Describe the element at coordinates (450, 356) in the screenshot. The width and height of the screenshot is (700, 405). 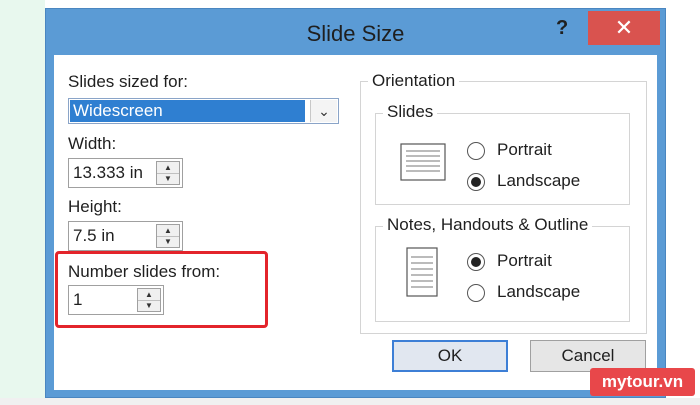
I see `ok-button: OK` at that location.